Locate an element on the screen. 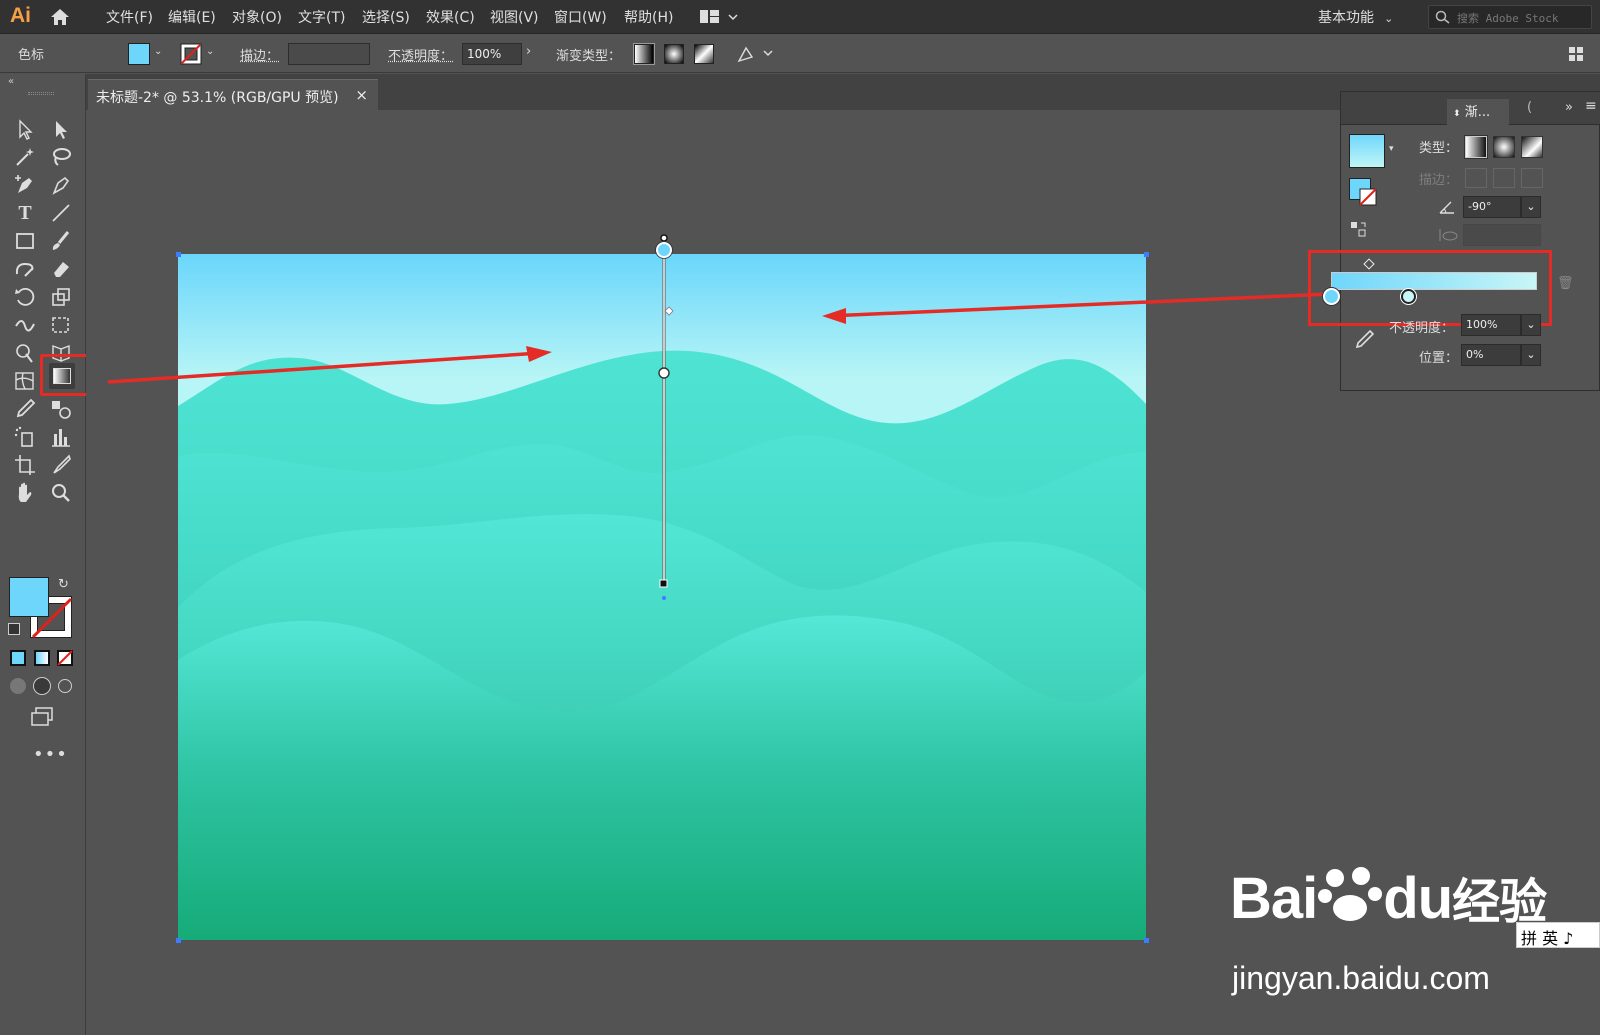 The image size is (1600, 1035). close-tab-icon: × is located at coordinates (361, 95).